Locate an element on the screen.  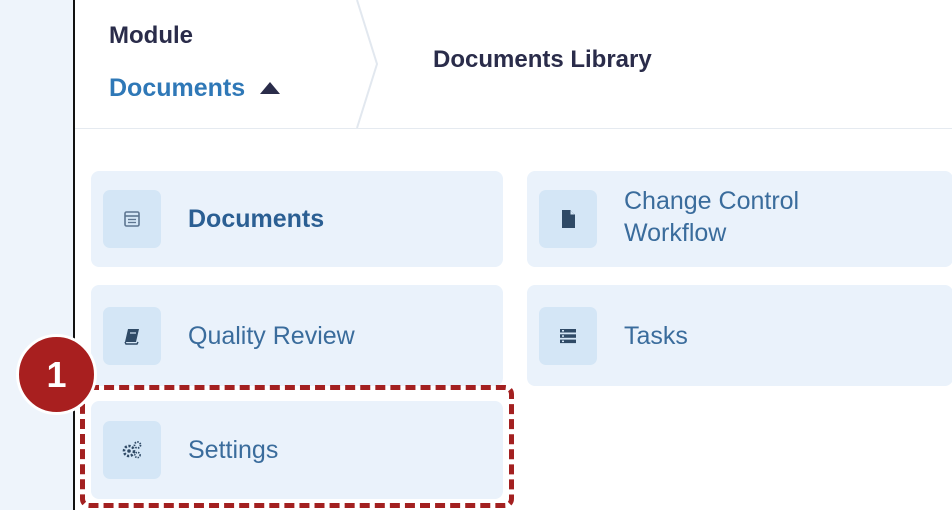
module-label: Module is located at coordinates (151, 35).